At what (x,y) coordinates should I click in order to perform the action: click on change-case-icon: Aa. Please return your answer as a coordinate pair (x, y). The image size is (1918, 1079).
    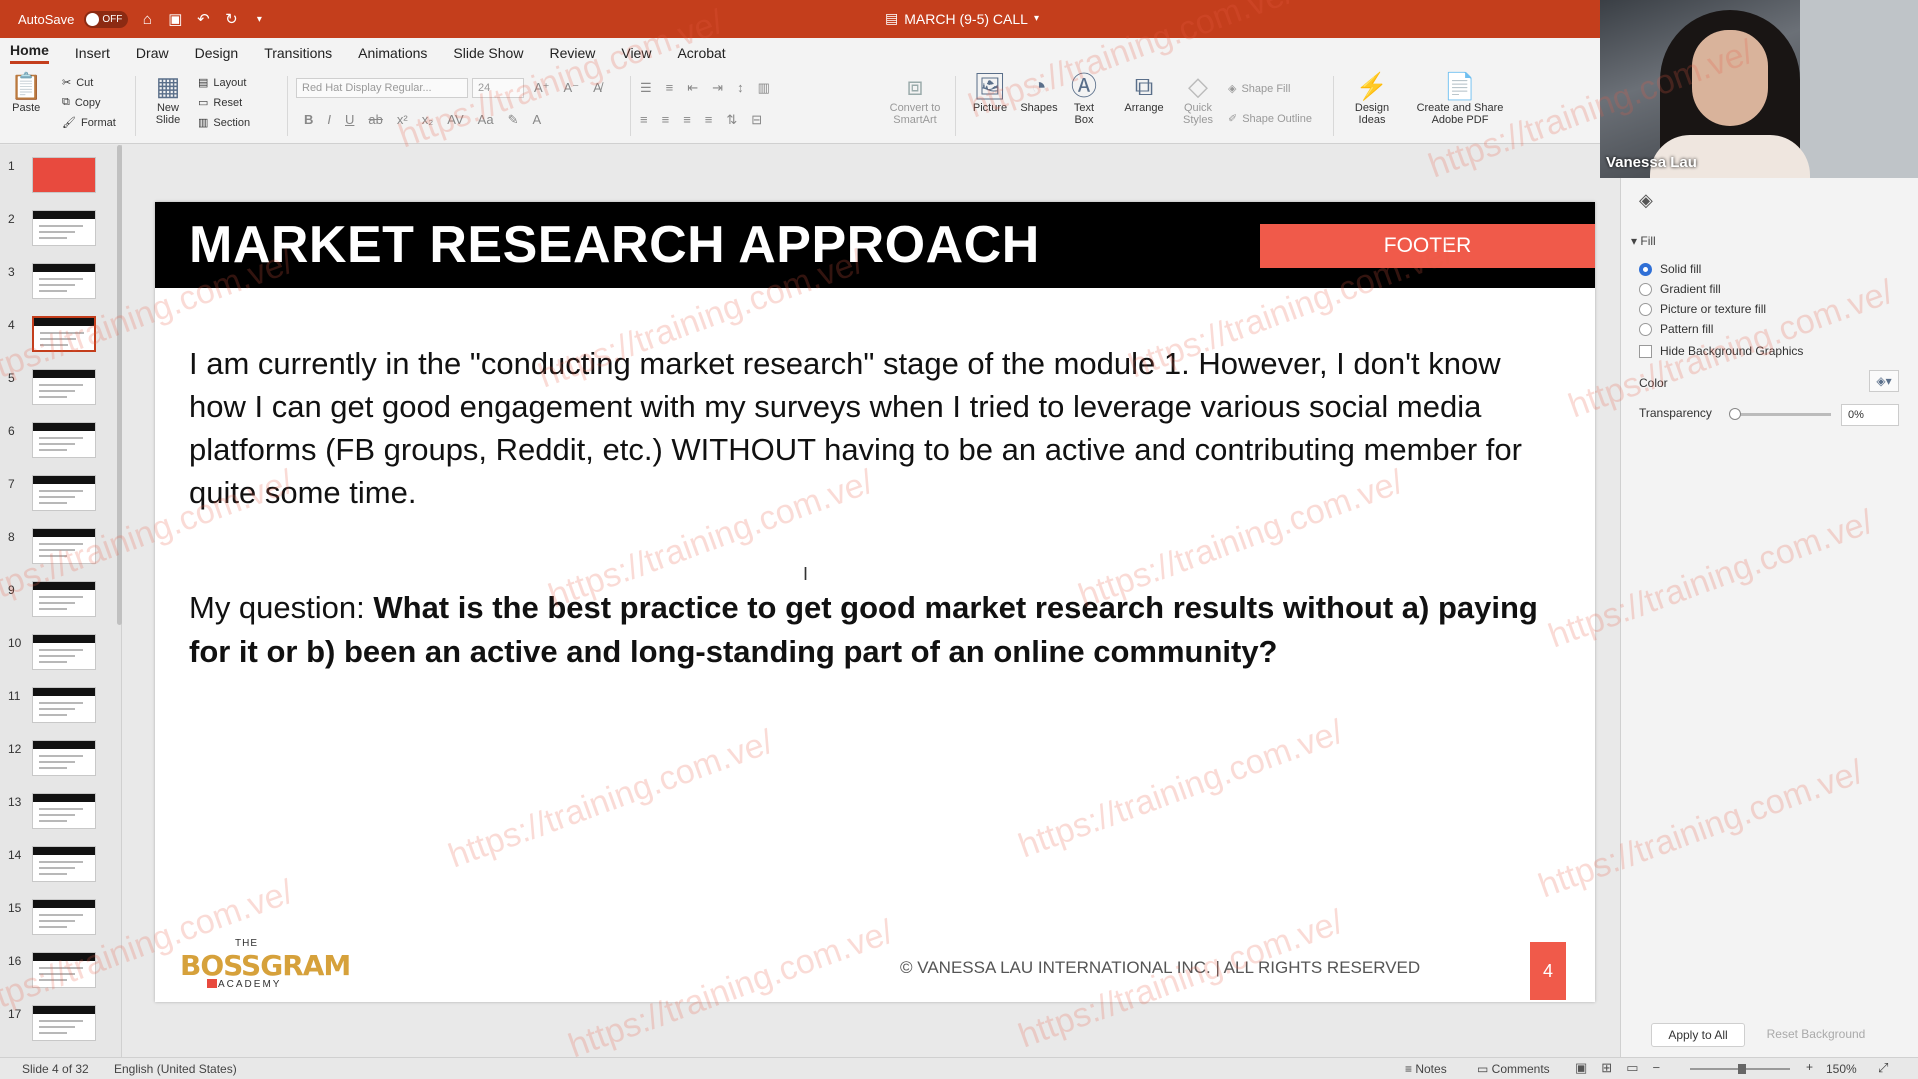
    Looking at the image, I should click on (486, 120).